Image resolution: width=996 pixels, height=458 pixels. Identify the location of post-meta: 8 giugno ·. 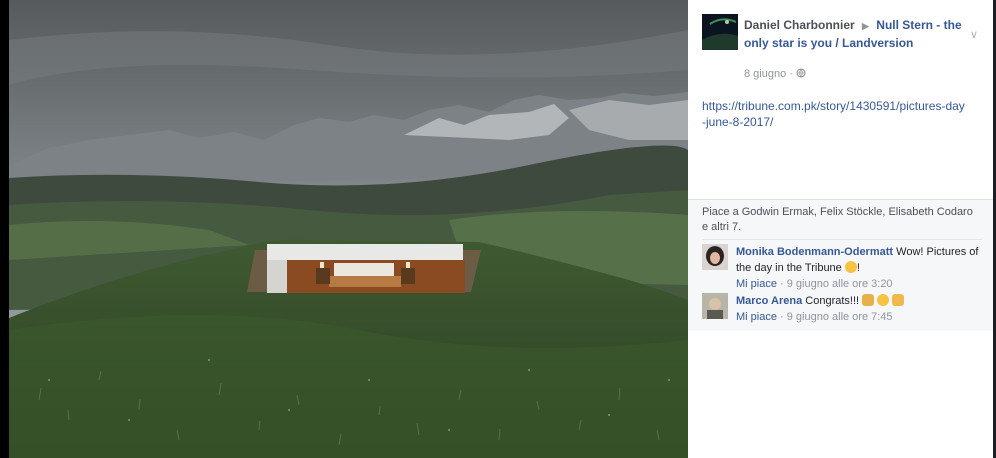
(775, 74).